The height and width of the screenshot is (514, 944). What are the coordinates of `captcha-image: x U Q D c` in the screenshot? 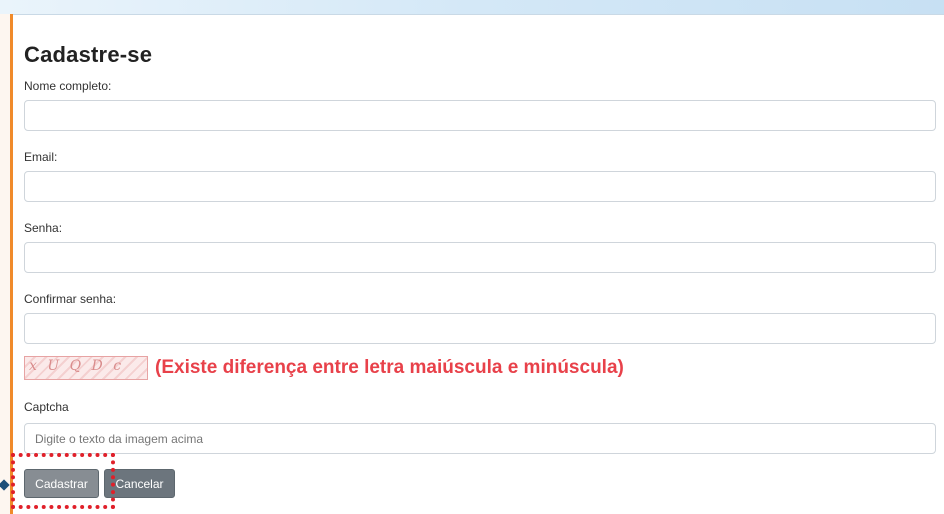 It's located at (86, 368).